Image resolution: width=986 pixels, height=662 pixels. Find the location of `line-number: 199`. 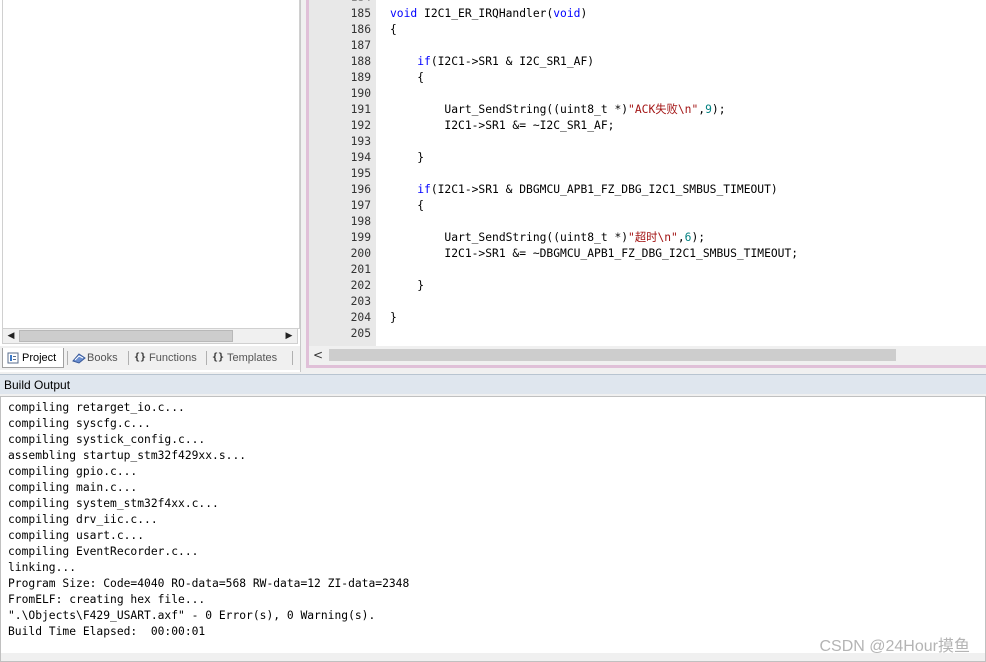

line-number: 199 is located at coordinates (360, 237).